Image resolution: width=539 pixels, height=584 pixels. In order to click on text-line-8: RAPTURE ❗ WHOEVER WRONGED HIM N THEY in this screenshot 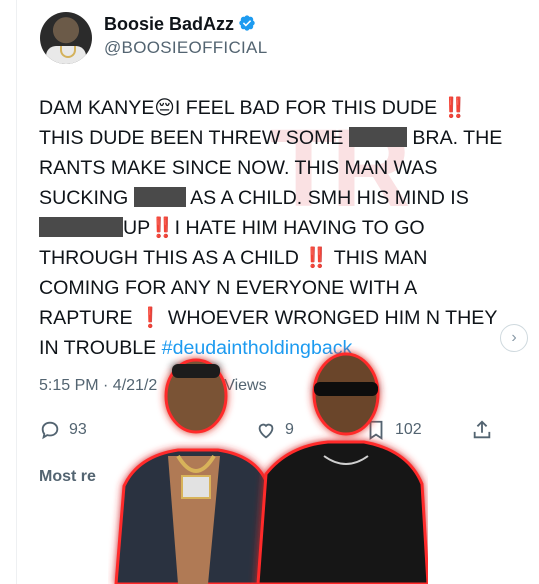, I will do `click(274, 318)`.